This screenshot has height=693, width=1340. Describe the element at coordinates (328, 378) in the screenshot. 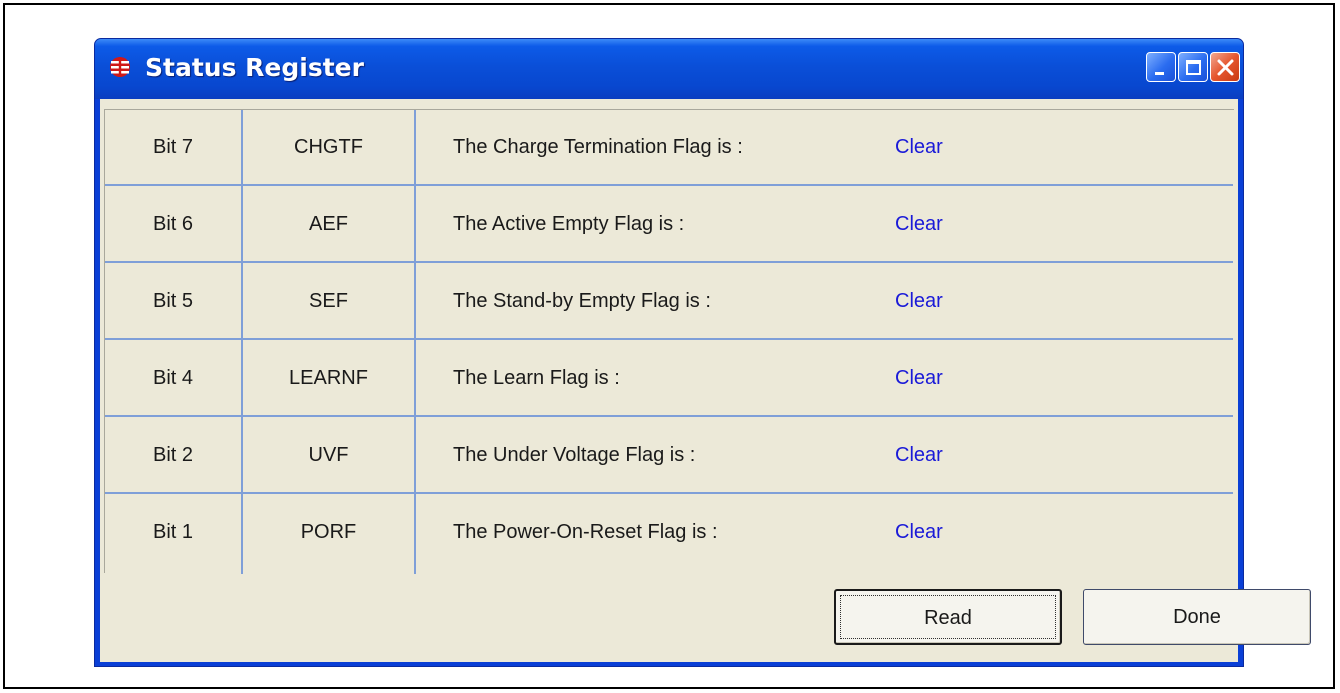

I see `flag-name: LEARNF` at that location.